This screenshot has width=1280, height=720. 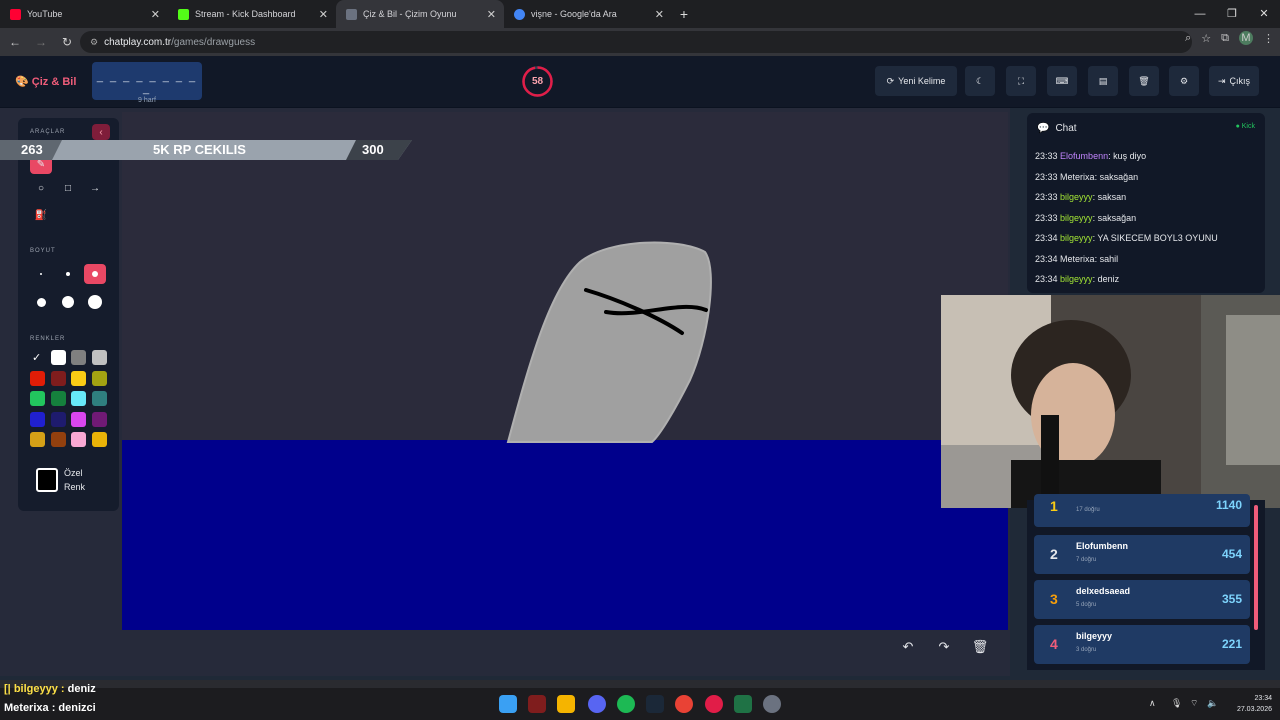 I want to click on redo-icon: ↷, so click(x=944, y=647).